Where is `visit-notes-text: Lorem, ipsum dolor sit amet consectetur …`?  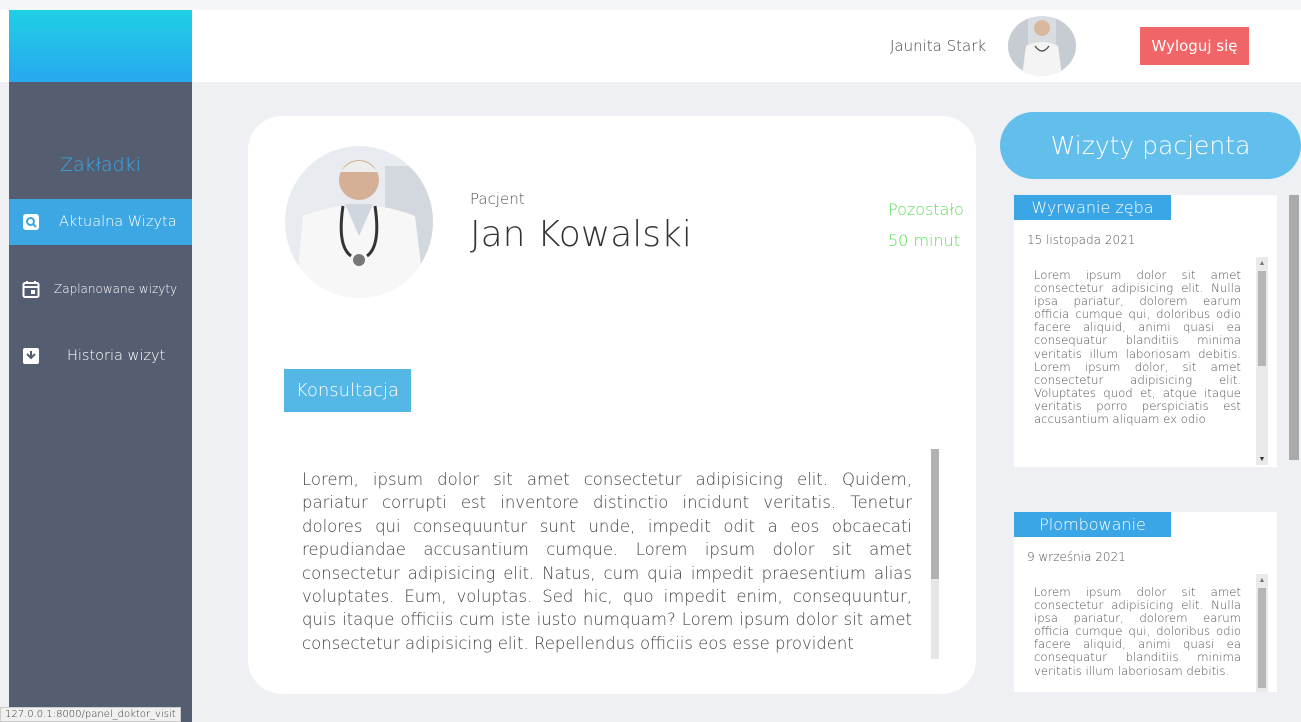 visit-notes-text: Lorem, ipsum dolor sit amet consectetur … is located at coordinates (607, 561).